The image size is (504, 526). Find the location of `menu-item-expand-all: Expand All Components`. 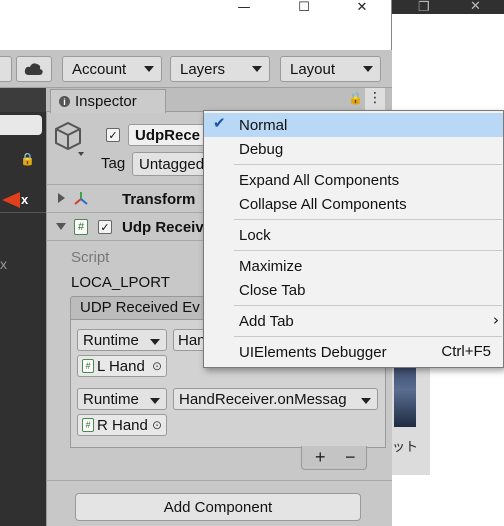

menu-item-expand-all: Expand All Components is located at coordinates (353, 180).